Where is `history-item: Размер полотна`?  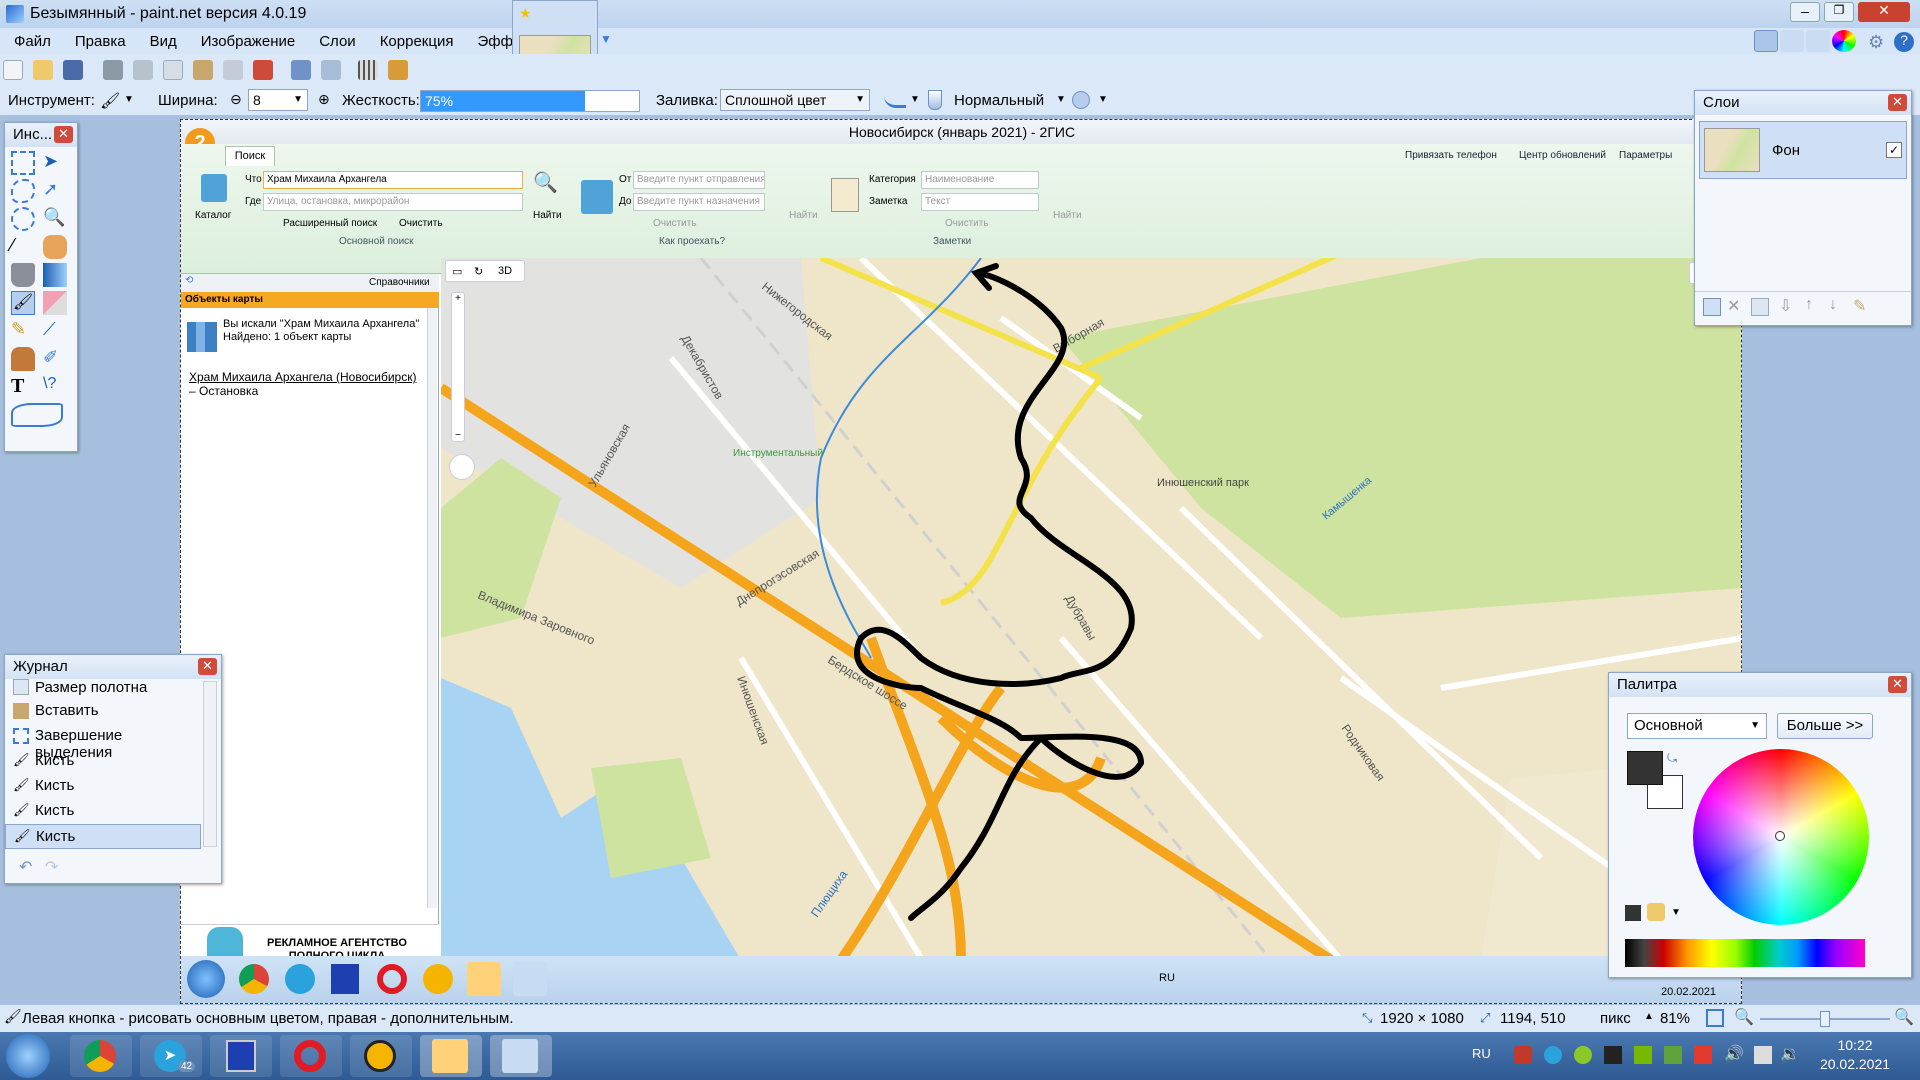
history-item: Размер полотна is located at coordinates (103, 689).